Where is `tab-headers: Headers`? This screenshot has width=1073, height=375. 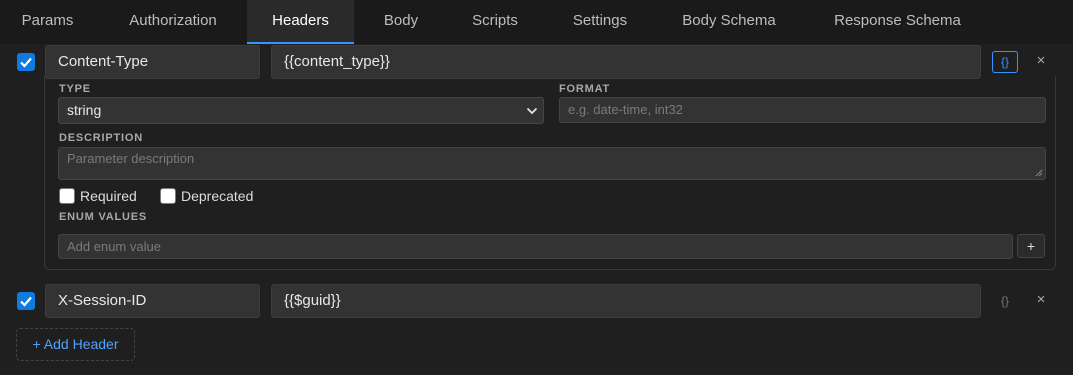
tab-headers: Headers is located at coordinates (300, 22).